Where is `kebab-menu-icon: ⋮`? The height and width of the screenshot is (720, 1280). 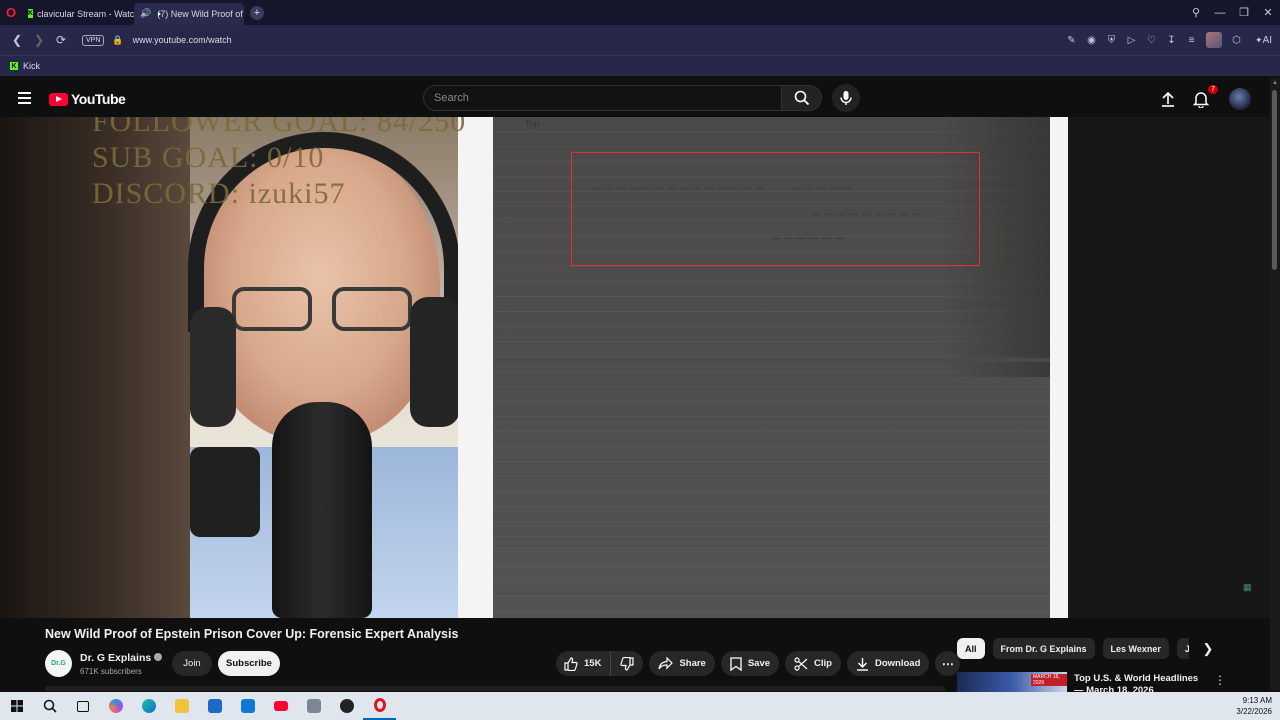 kebab-menu-icon: ⋮ is located at coordinates (1220, 680).